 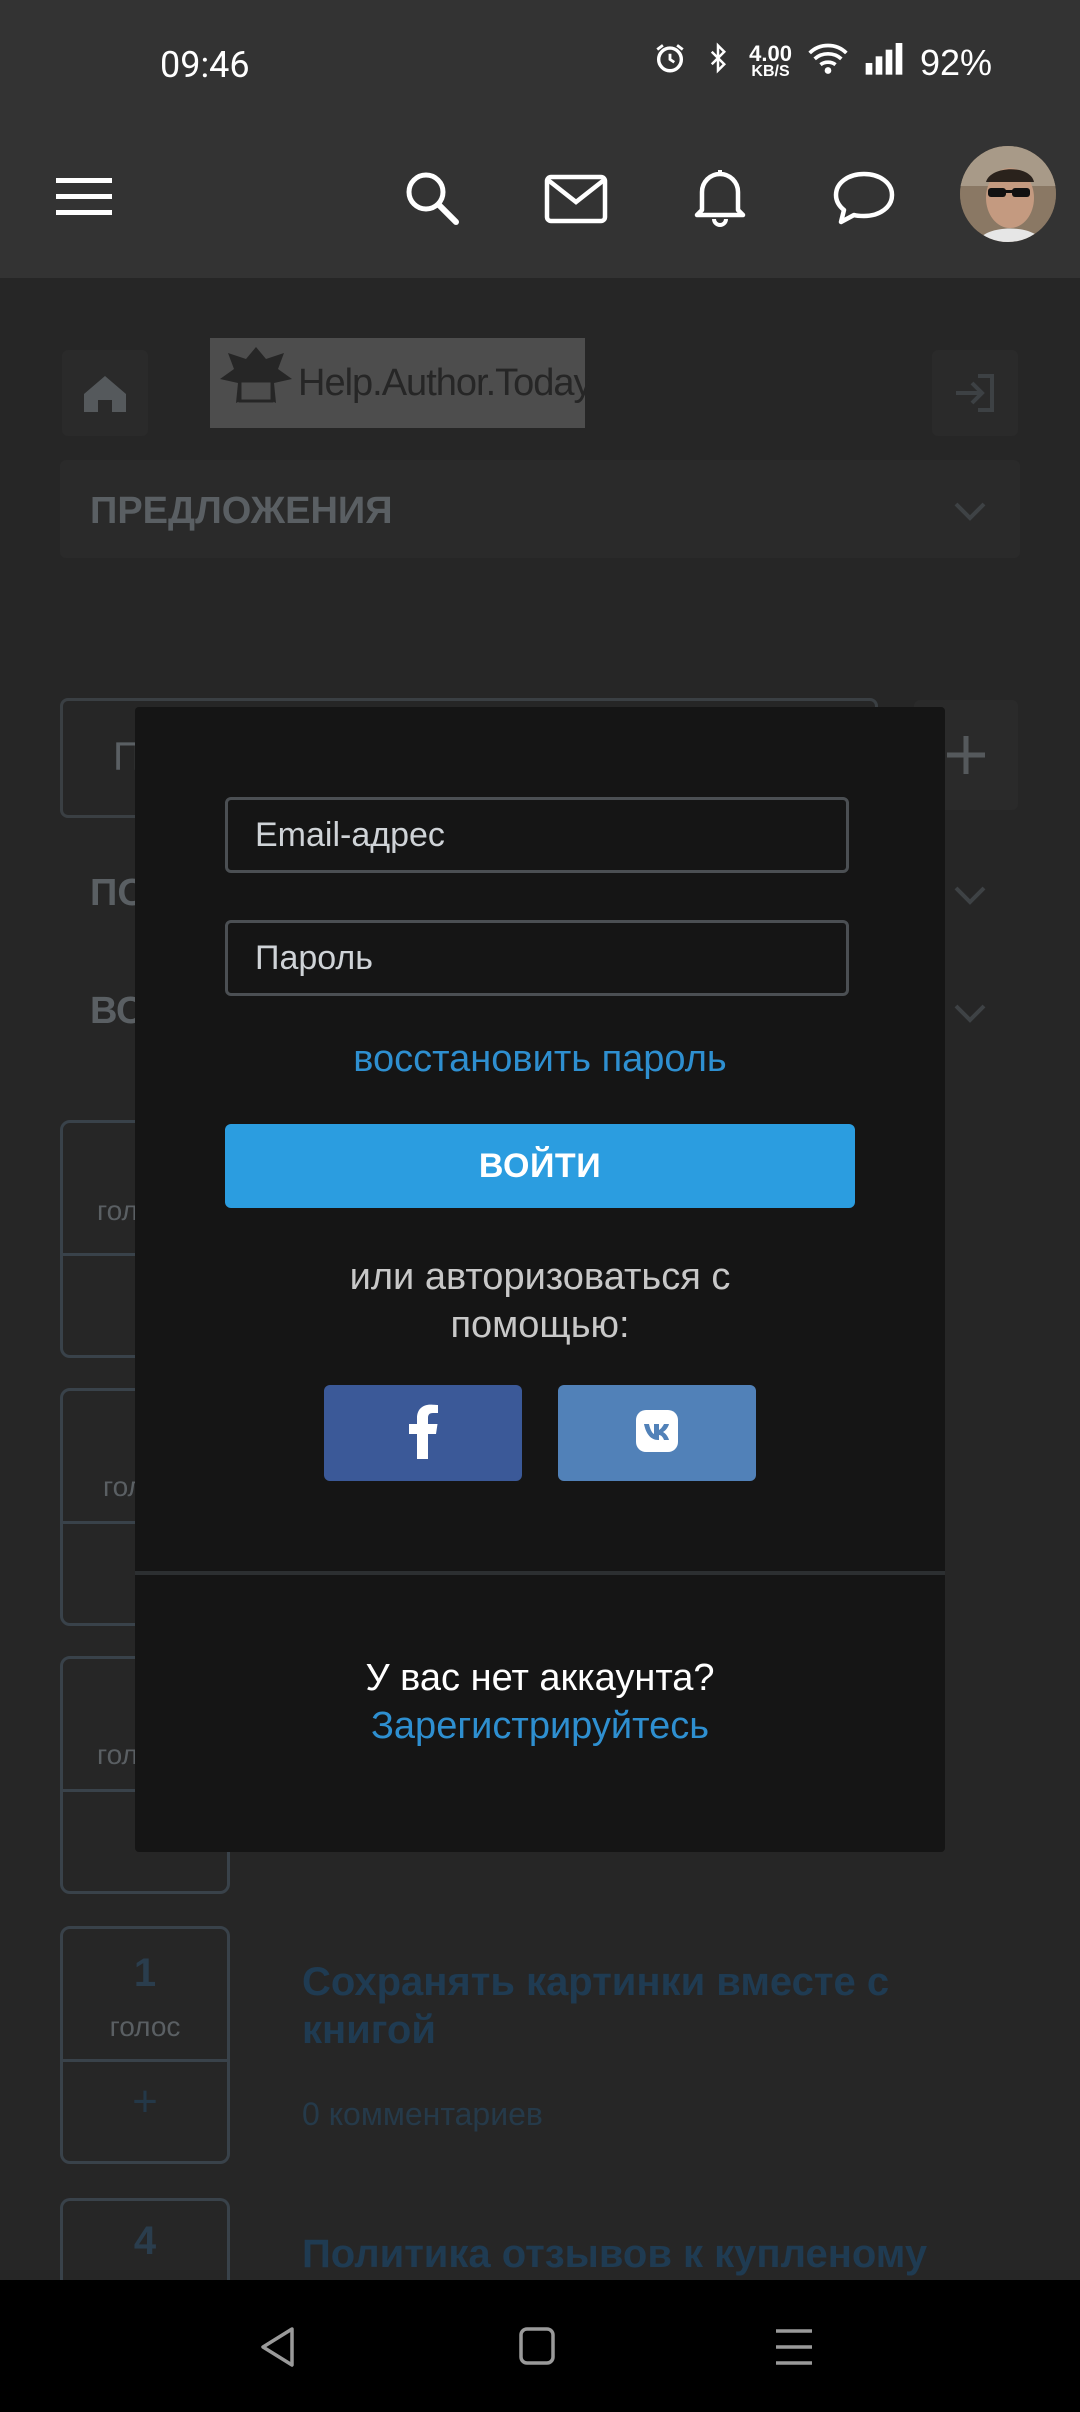 What do you see at coordinates (105, 393) in the screenshot?
I see `home-button` at bounding box center [105, 393].